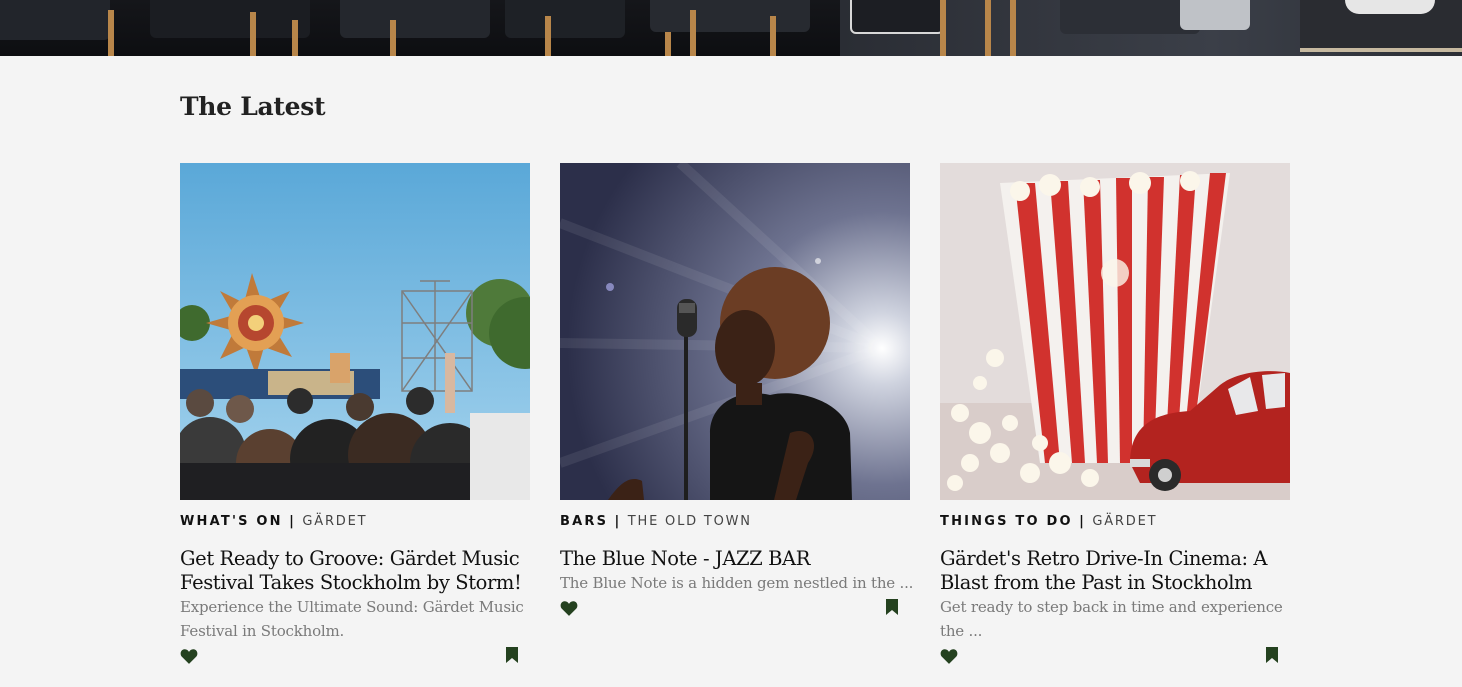  Describe the element at coordinates (731, 28) in the screenshot. I see `hero-banner-image` at that location.